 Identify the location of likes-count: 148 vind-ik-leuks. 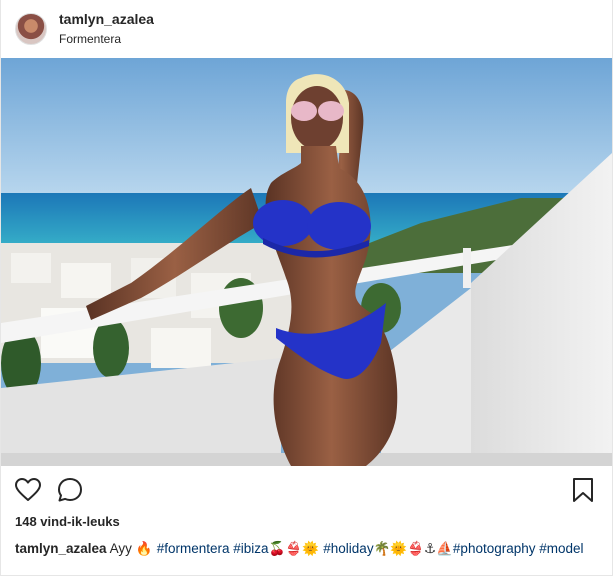
(306, 521).